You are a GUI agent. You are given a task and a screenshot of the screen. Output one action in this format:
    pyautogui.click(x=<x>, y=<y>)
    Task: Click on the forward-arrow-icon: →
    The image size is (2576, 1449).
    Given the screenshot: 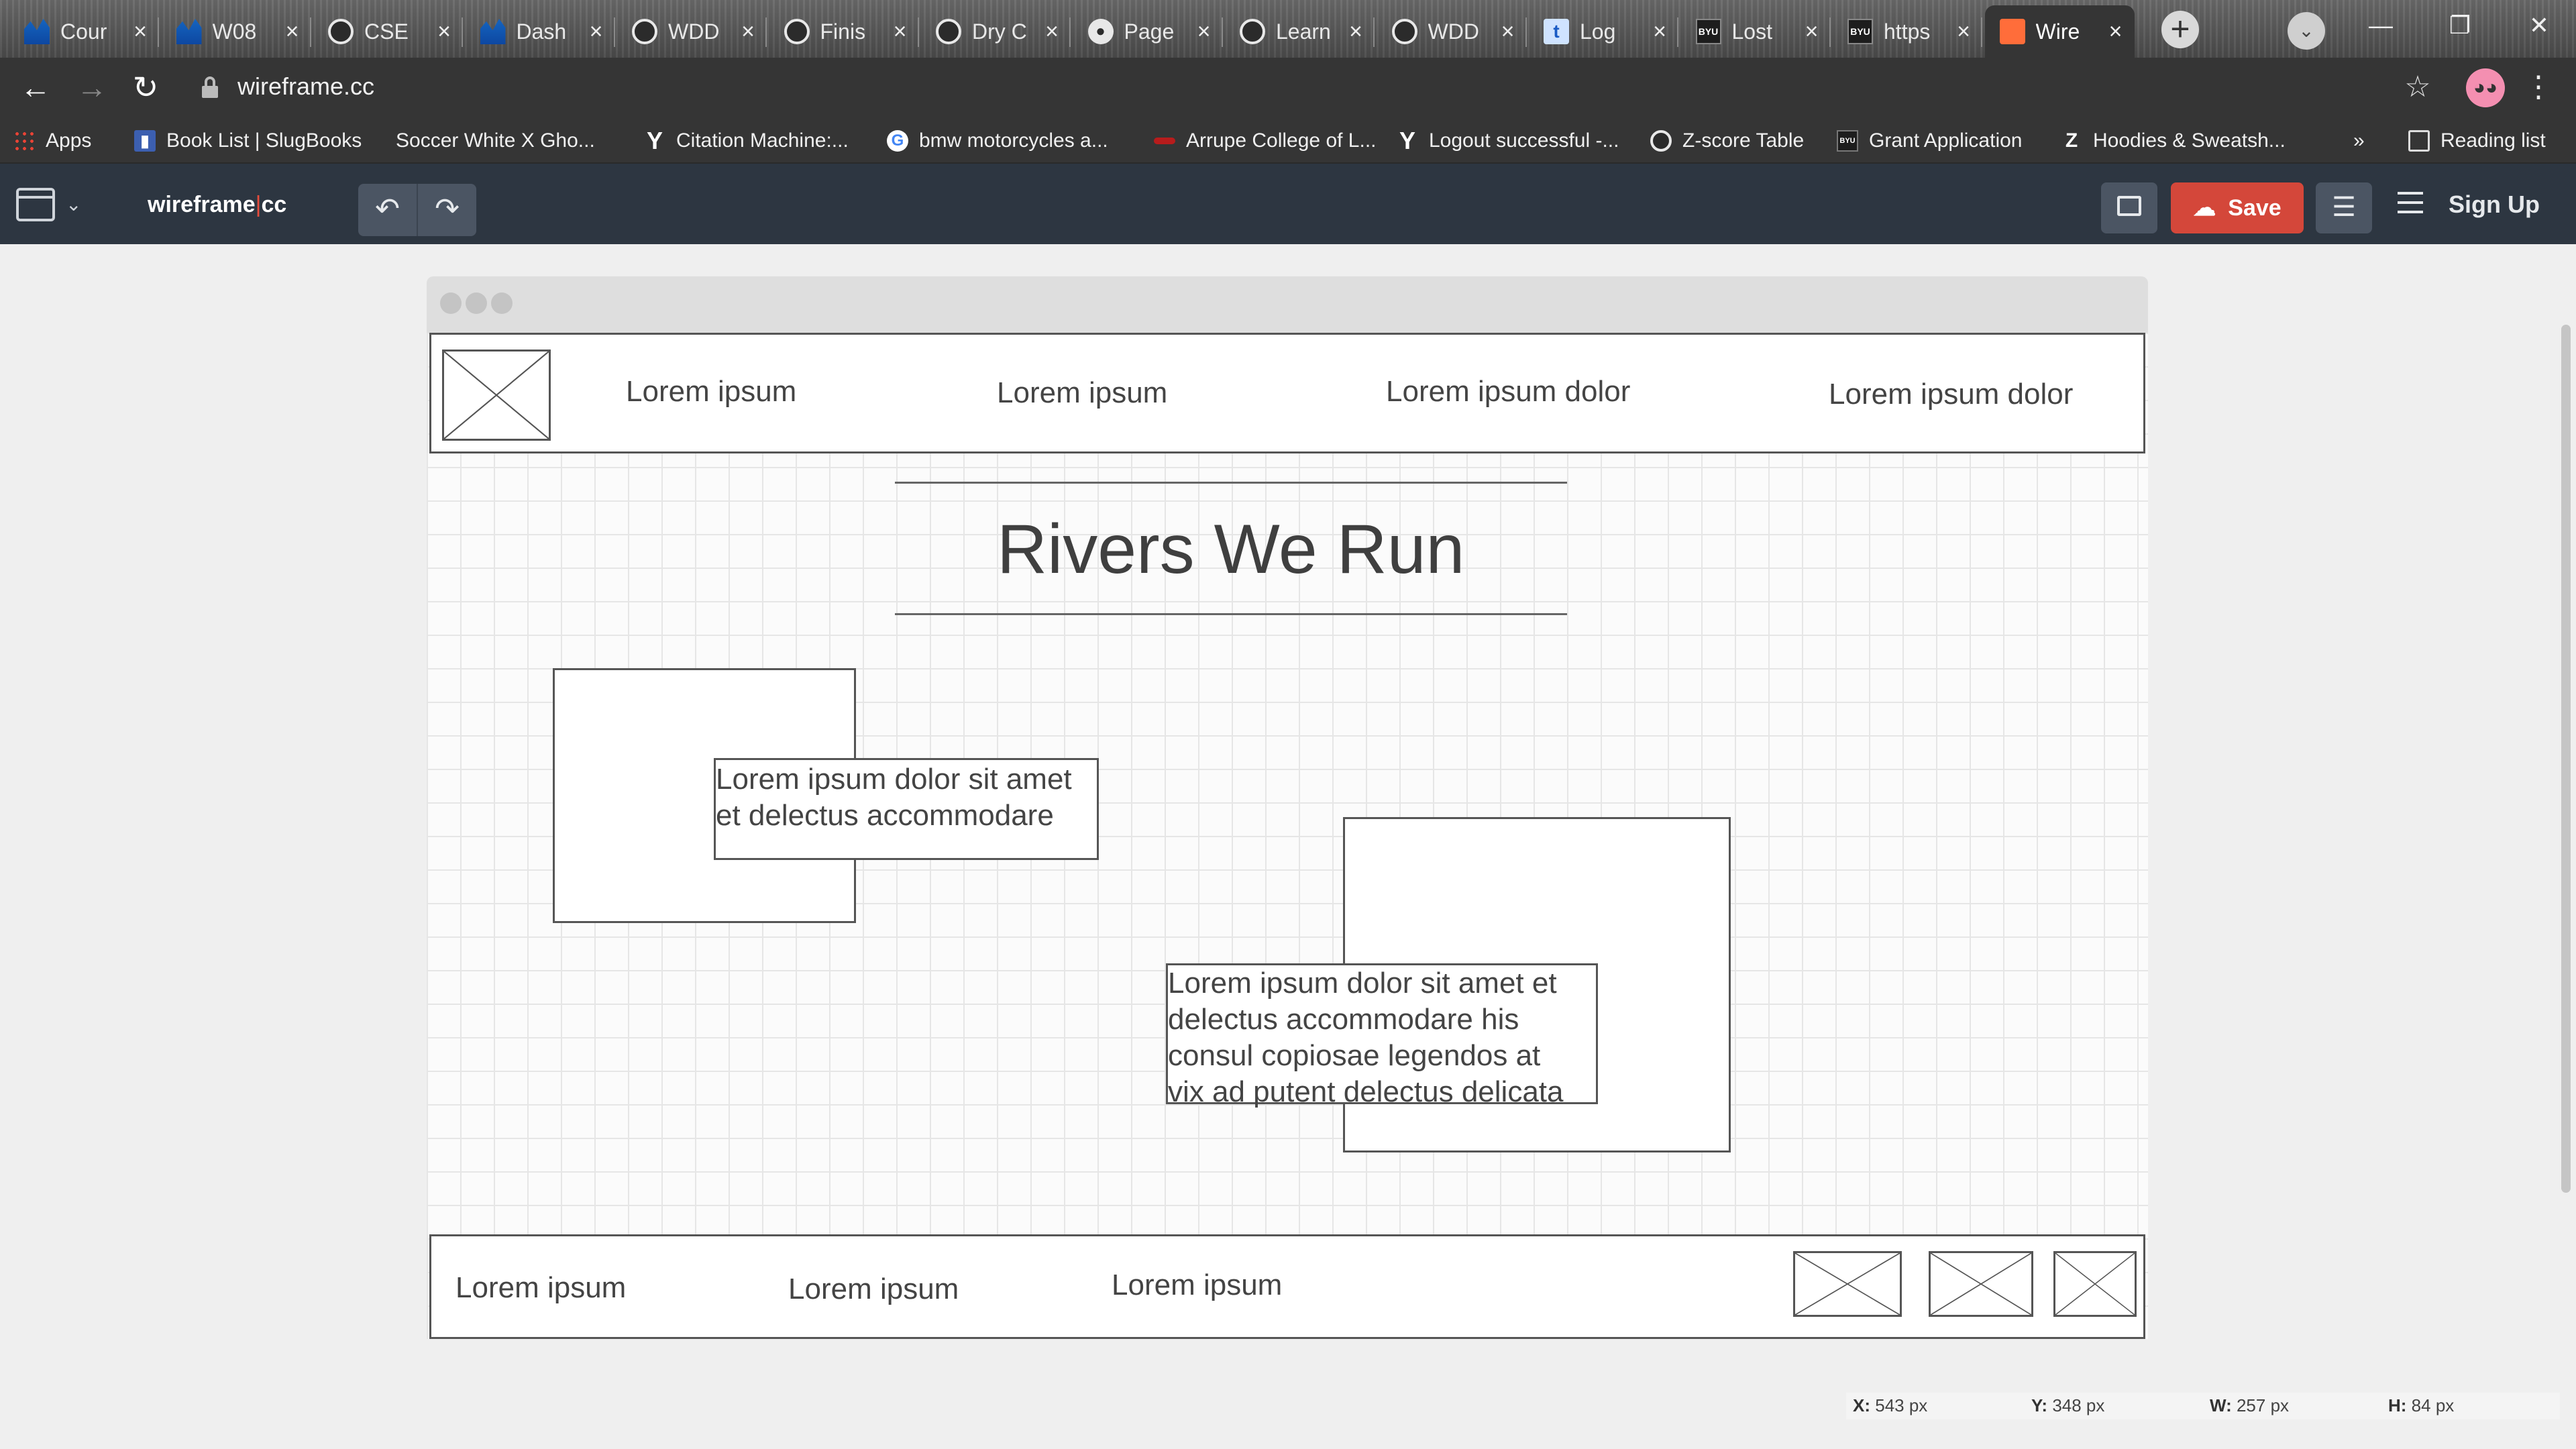 What is the action you would take?
    pyautogui.click(x=92, y=88)
    